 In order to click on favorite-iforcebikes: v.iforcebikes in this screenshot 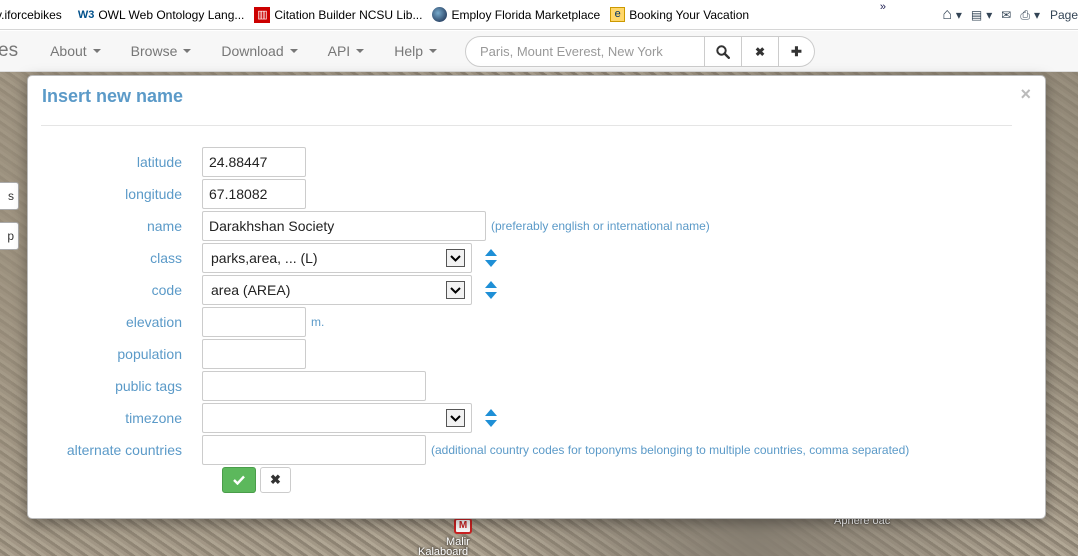, I will do `click(31, 15)`.